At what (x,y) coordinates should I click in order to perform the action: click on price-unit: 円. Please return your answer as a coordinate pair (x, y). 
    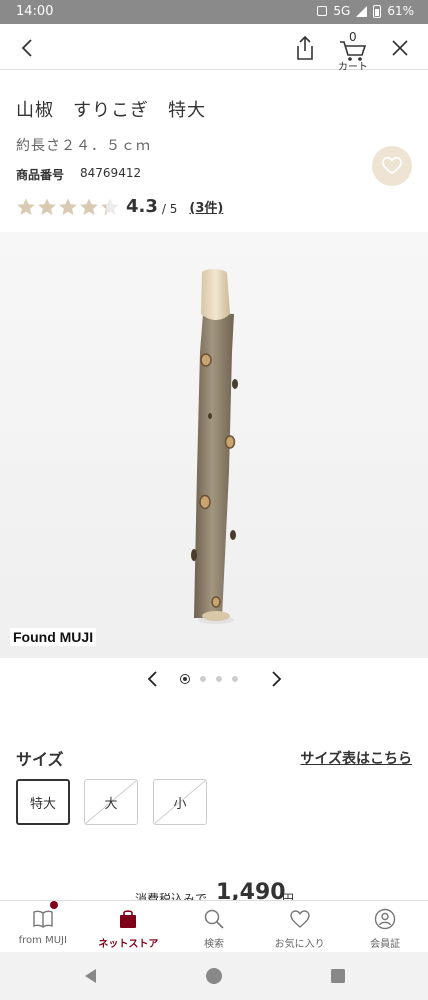
    Looking at the image, I should click on (288, 896).